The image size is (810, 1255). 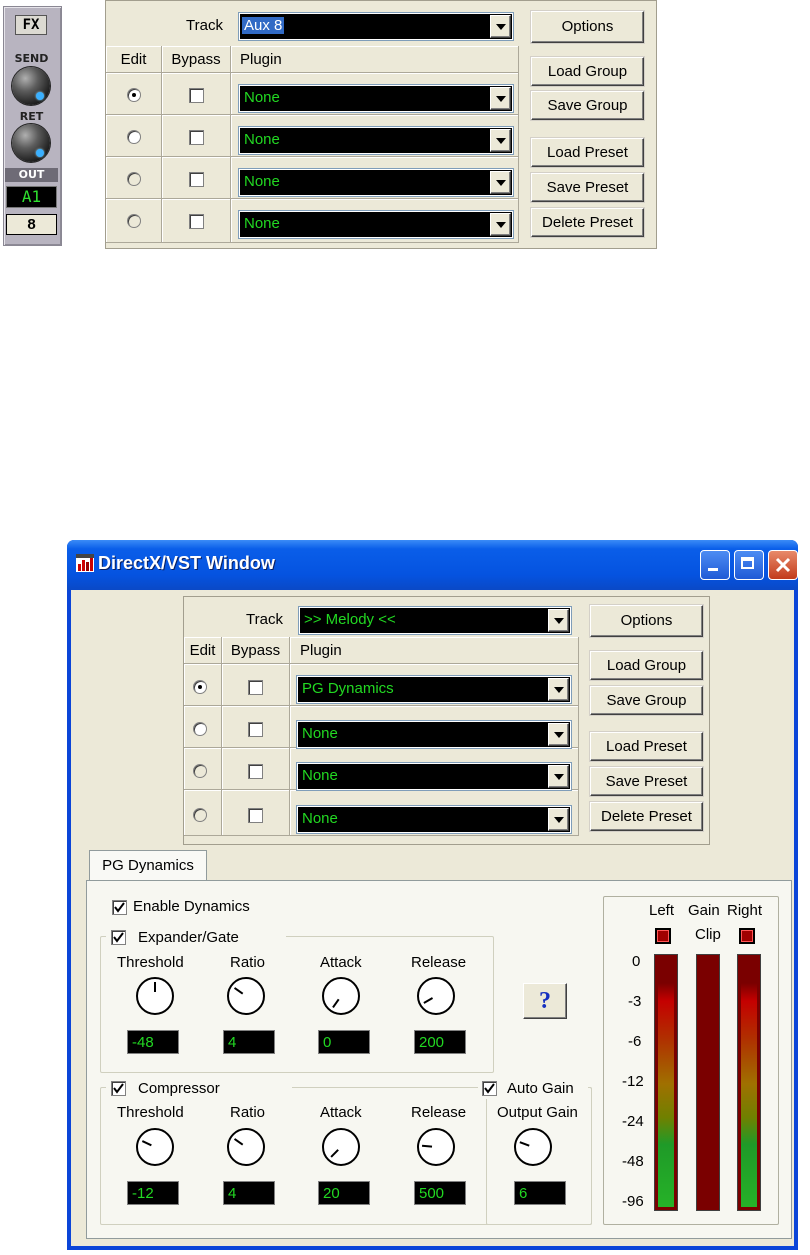 I want to click on maximize-button, so click(x=749, y=565).